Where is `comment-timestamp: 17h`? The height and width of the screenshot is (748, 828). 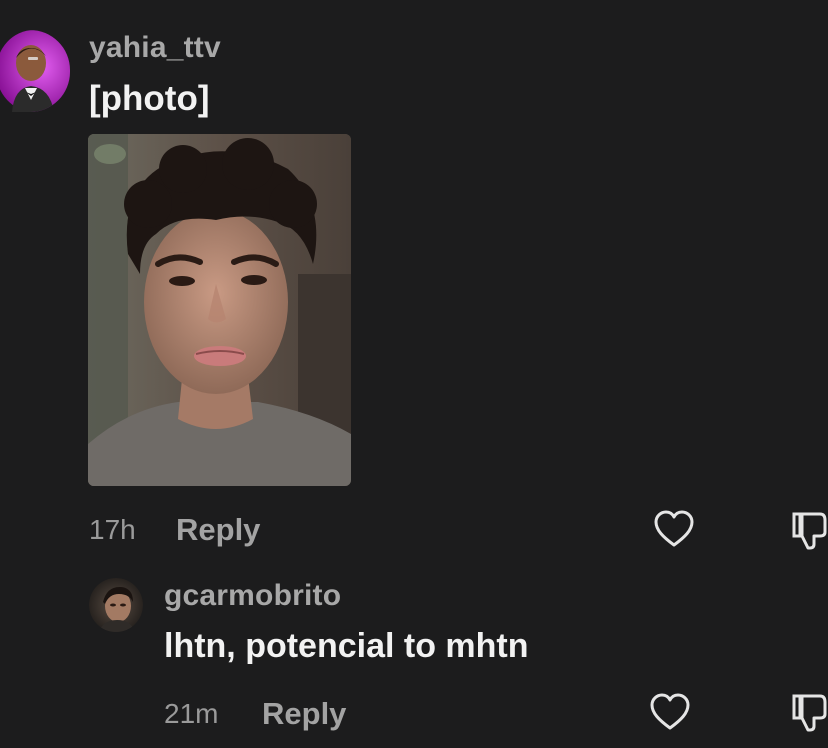 comment-timestamp: 17h is located at coordinates (112, 529).